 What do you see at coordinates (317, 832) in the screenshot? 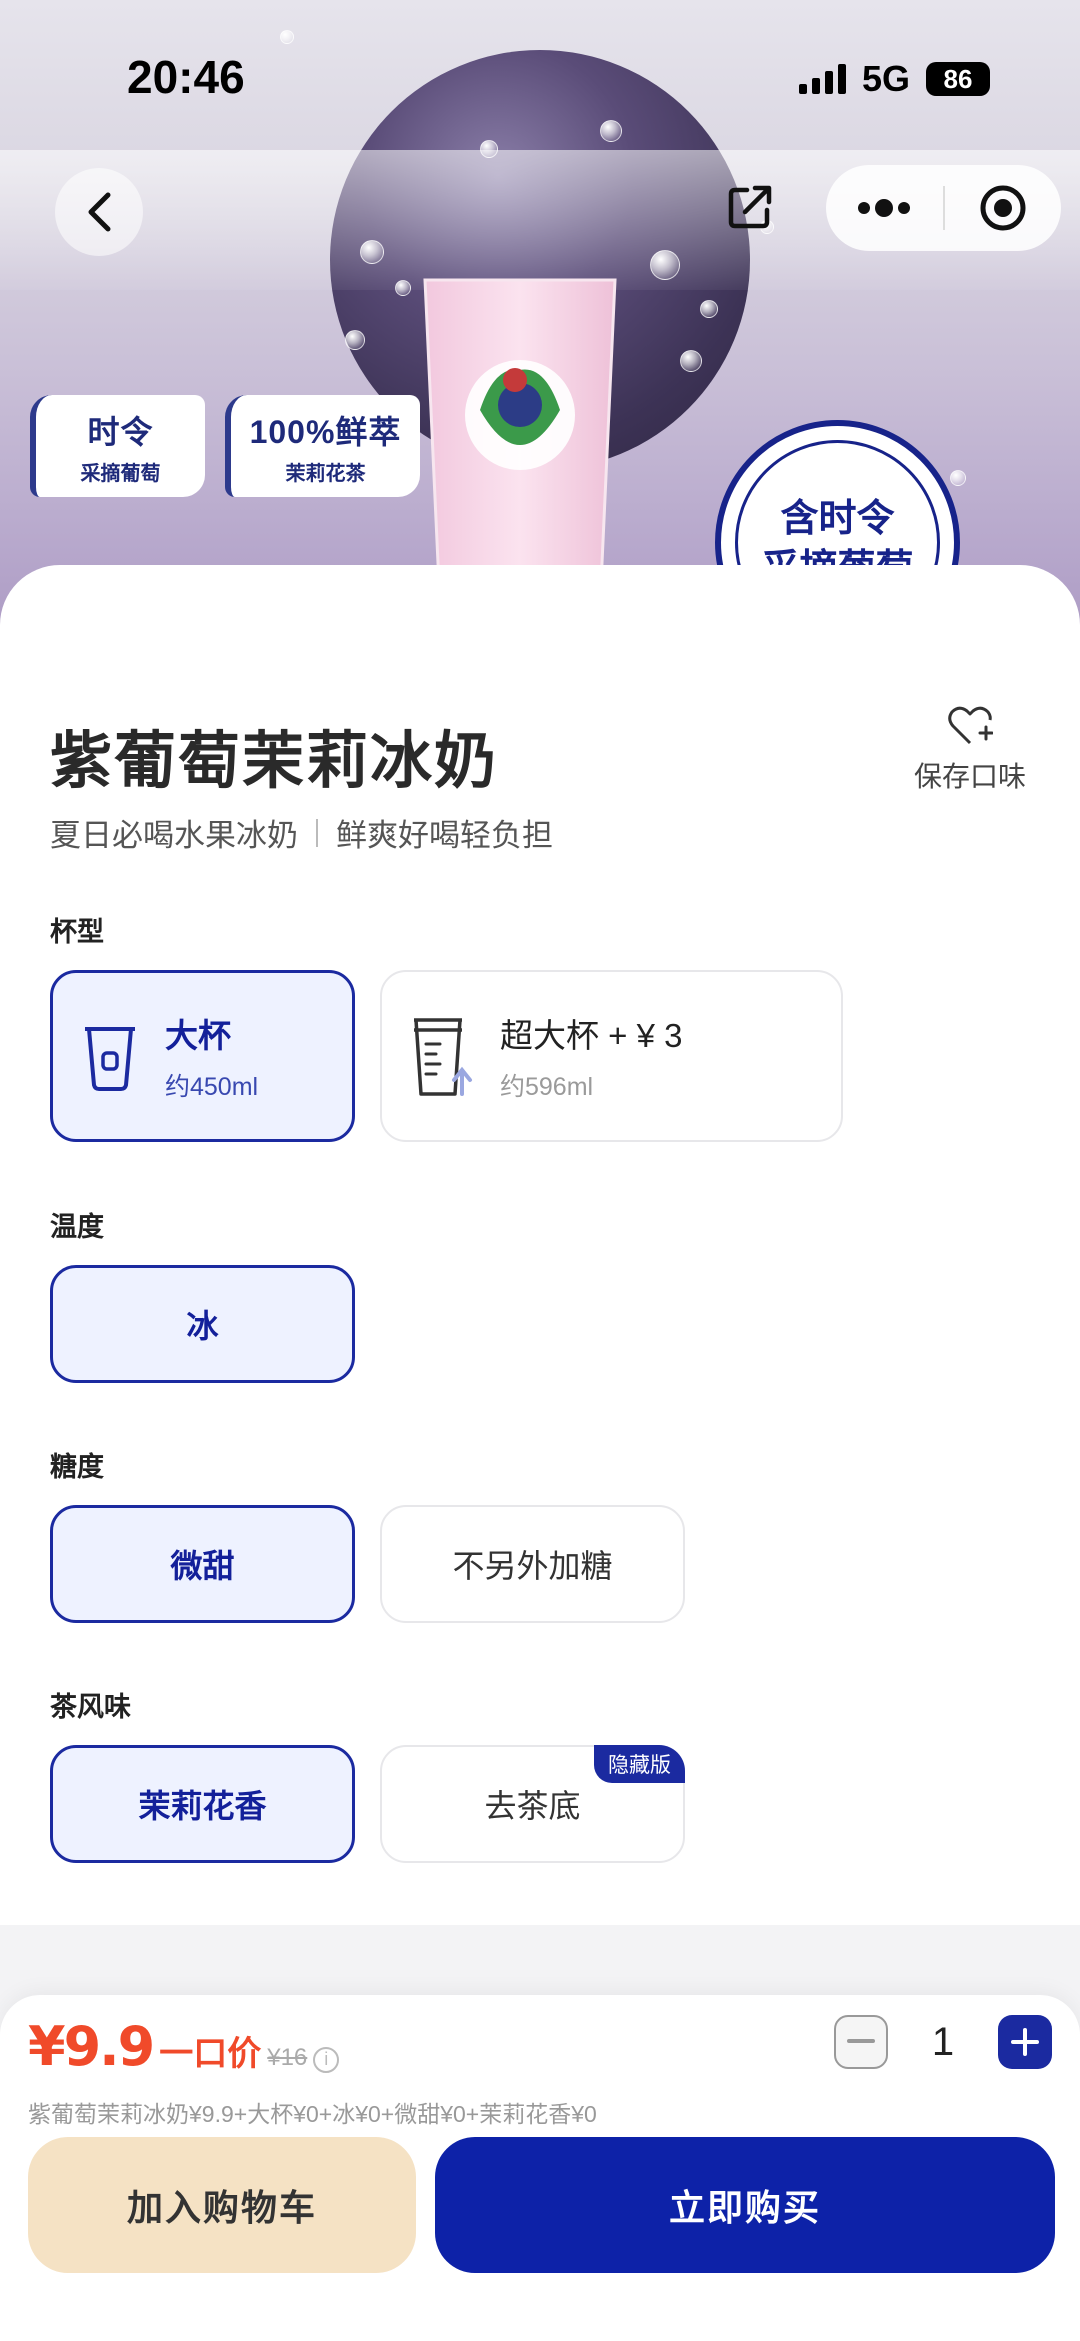
I see `subtitle-divider` at bounding box center [317, 832].